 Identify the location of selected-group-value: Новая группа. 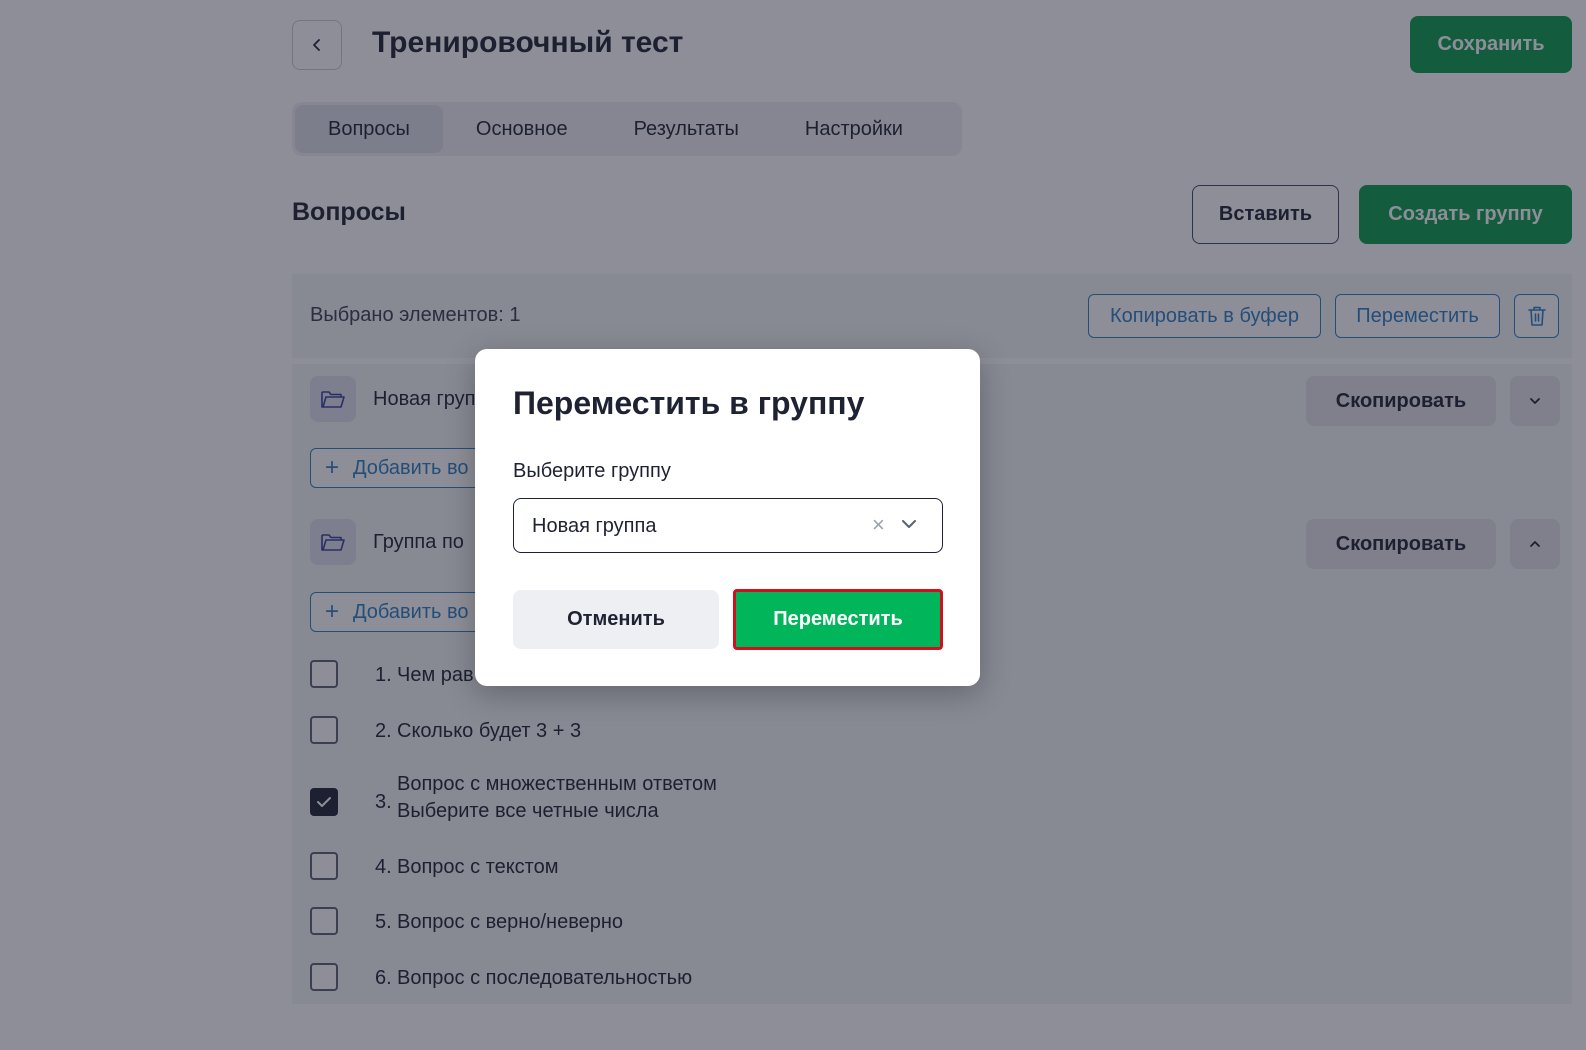
(594, 526).